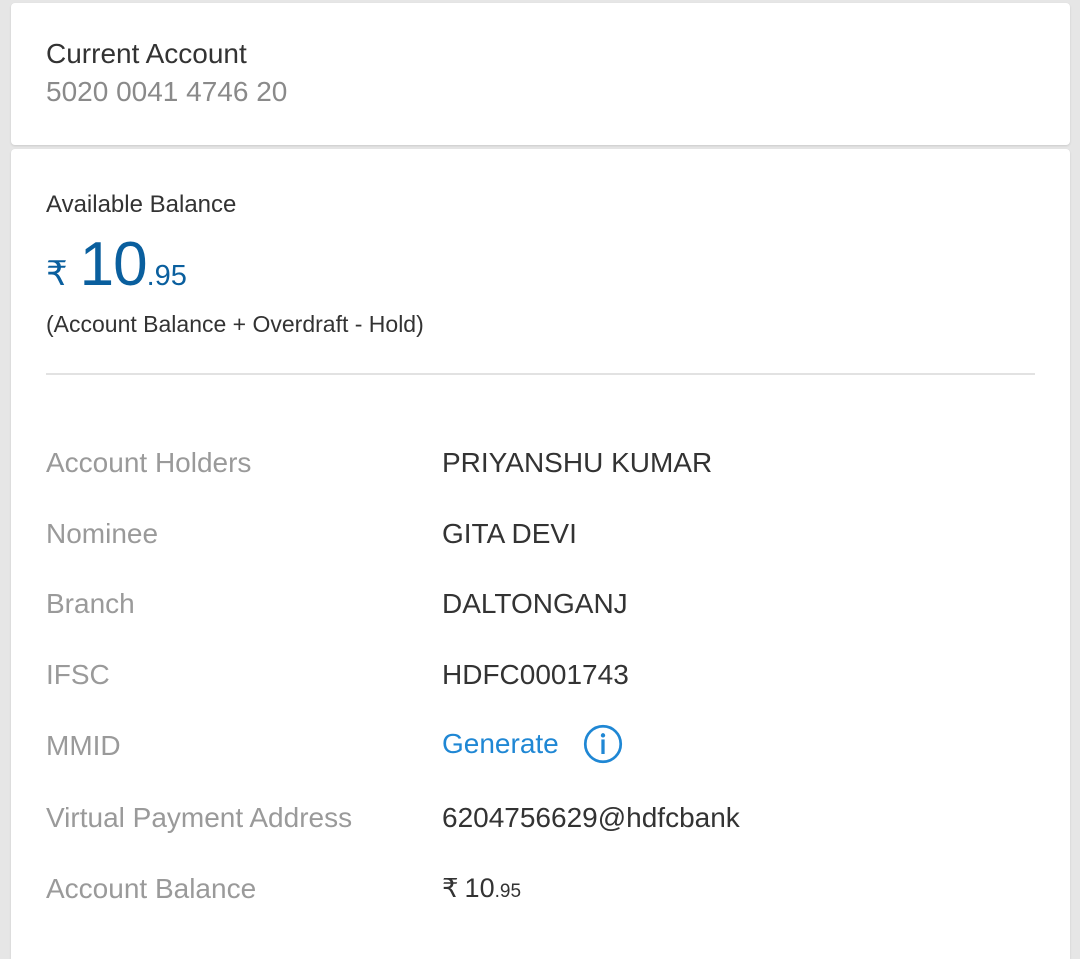  I want to click on detail-row-branch: Branch DALTONGANJ, so click(541, 608).